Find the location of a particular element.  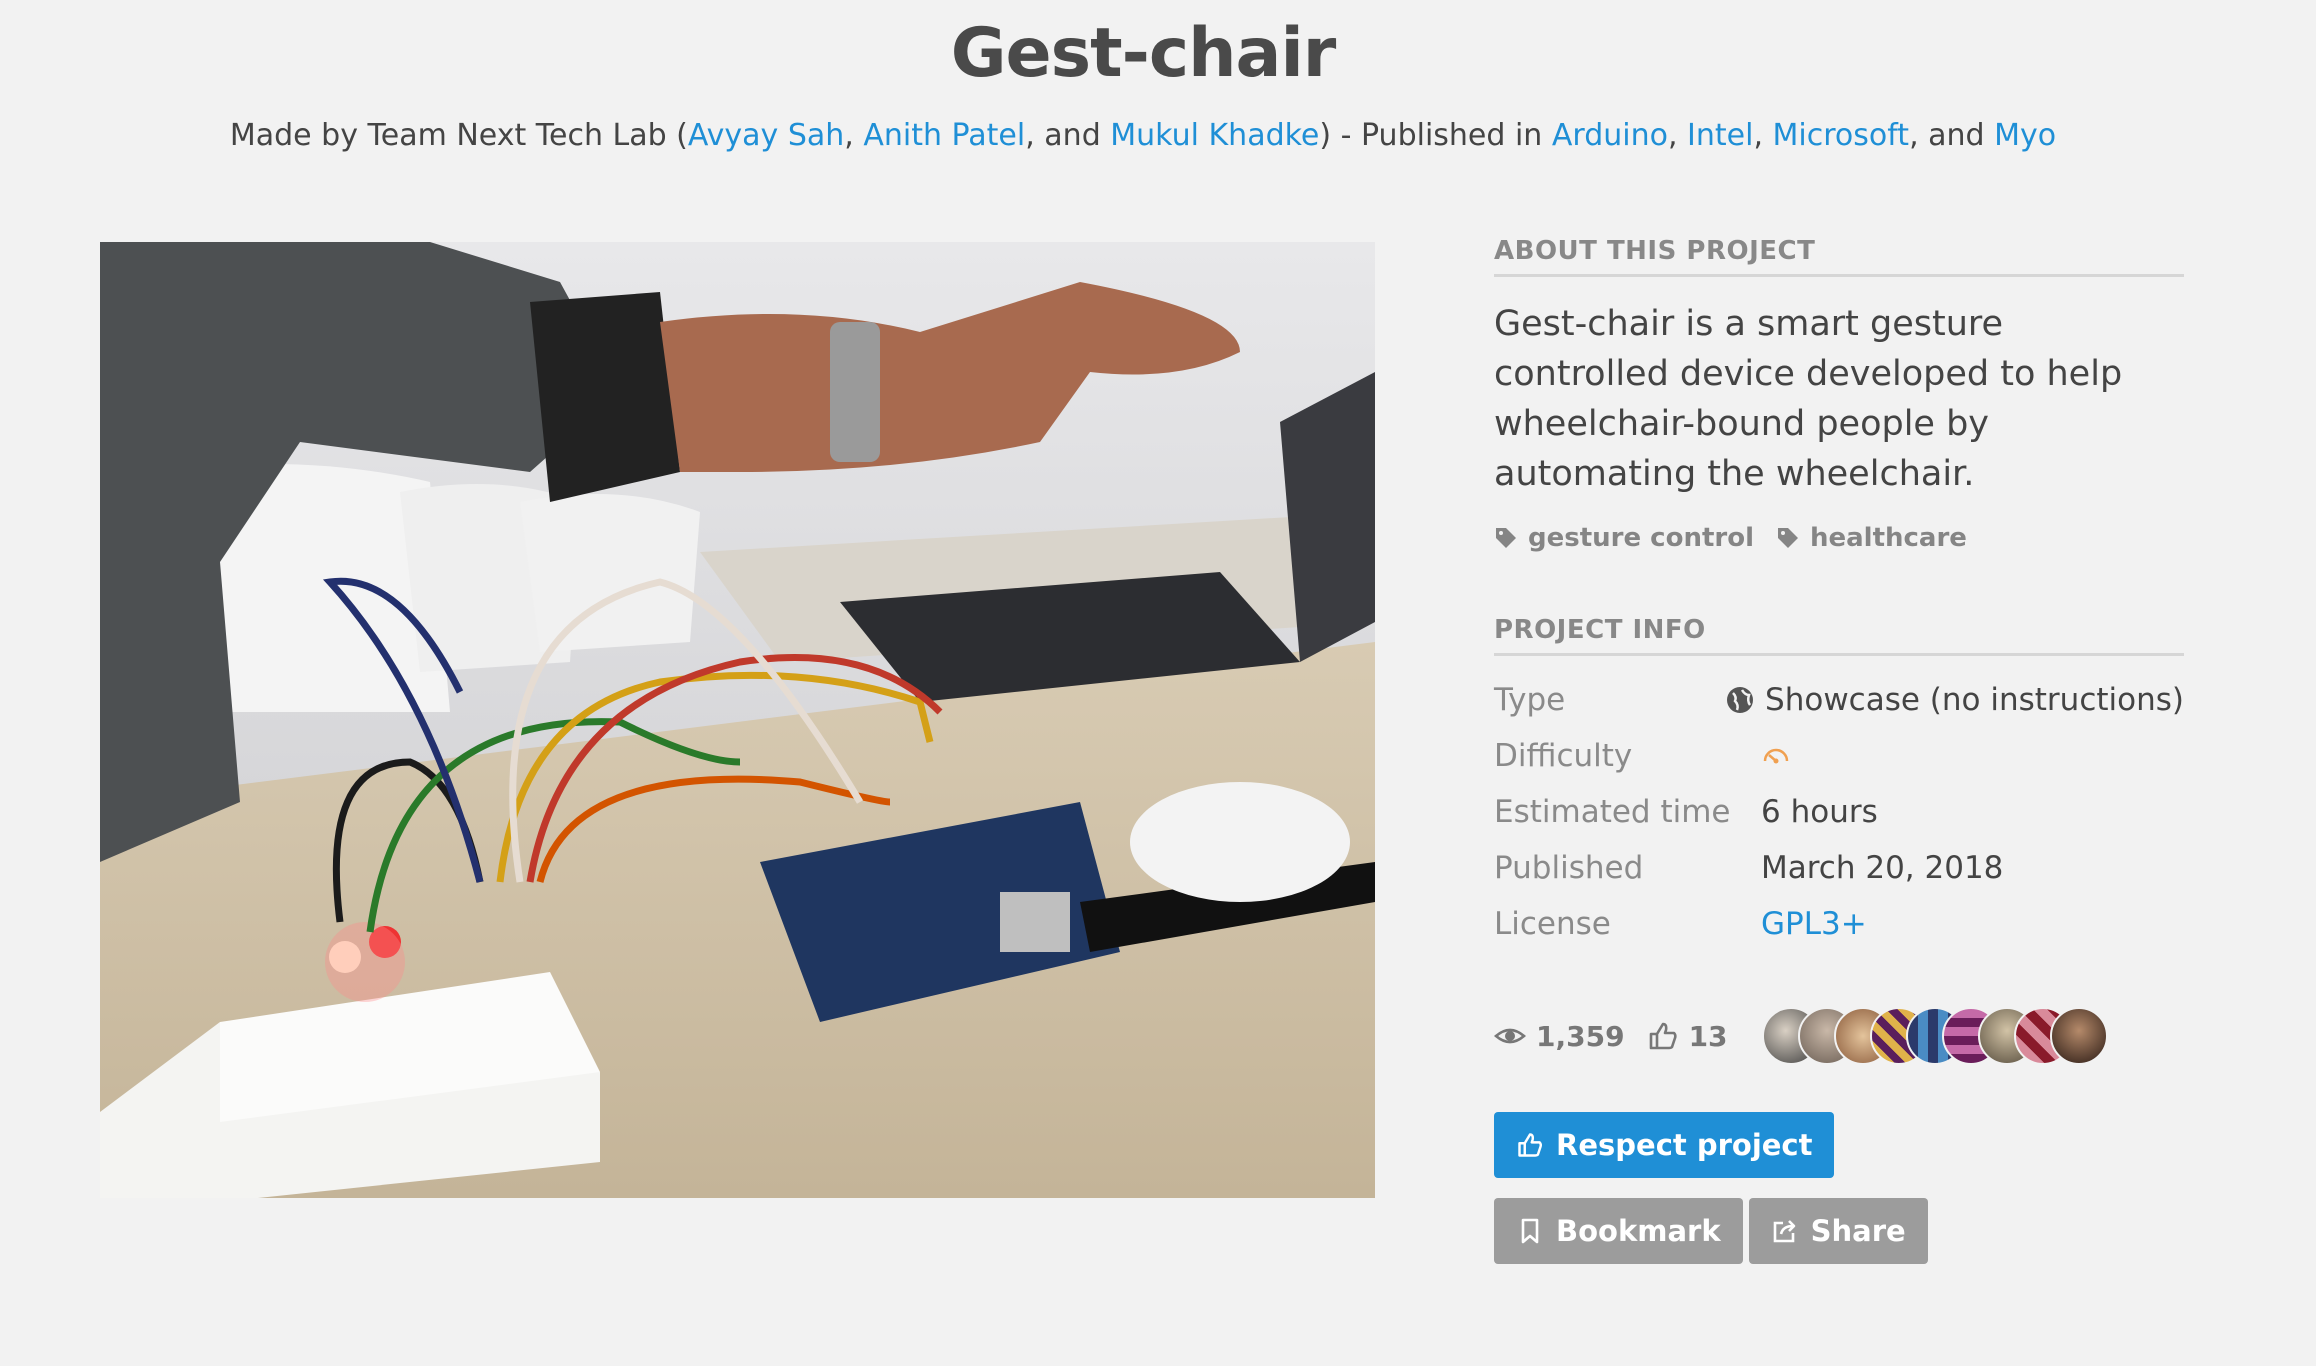

share-label: Share is located at coordinates (1858, 1231).